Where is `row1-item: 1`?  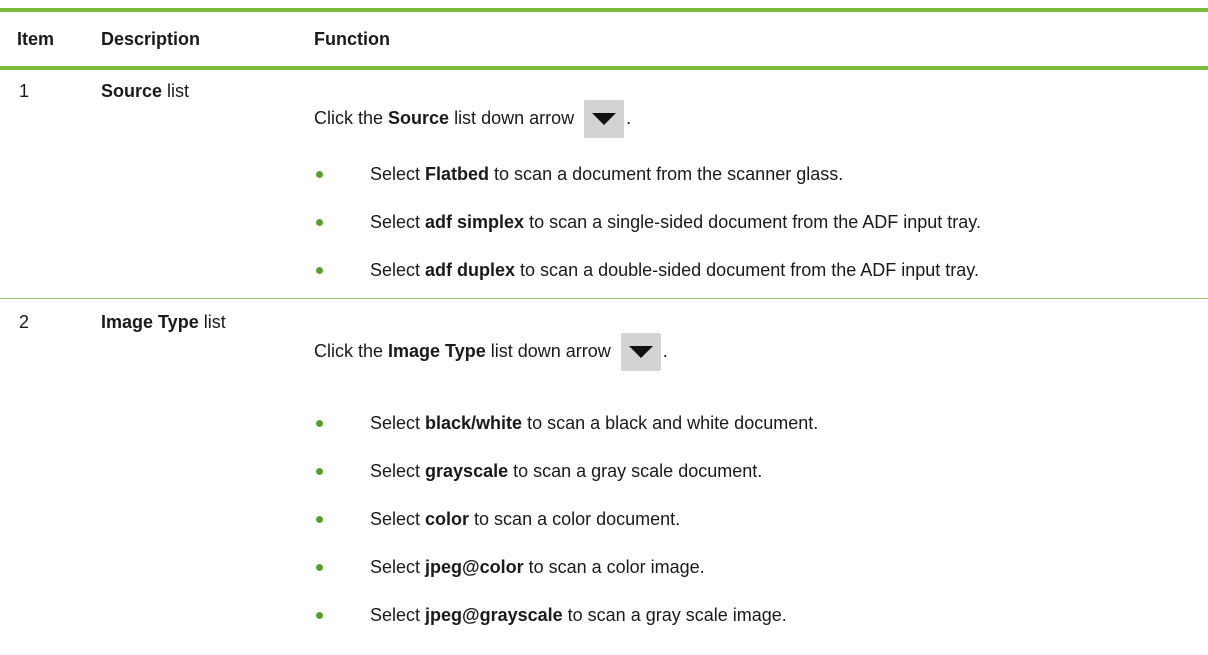
row1-item: 1 is located at coordinates (24, 91).